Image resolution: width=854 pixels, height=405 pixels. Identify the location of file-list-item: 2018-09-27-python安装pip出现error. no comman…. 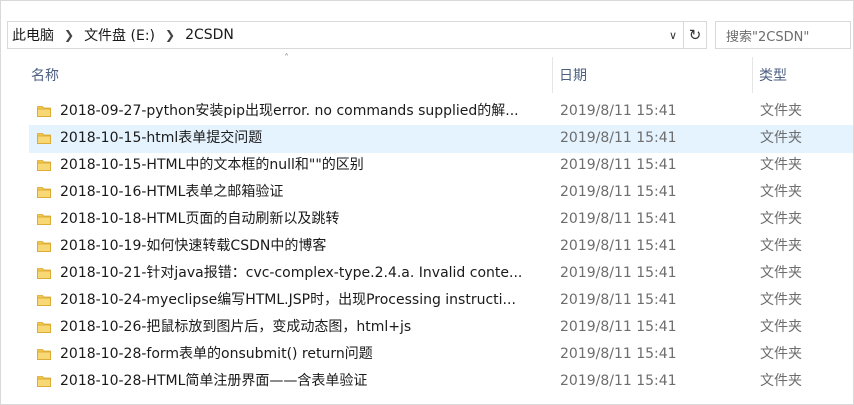
(427, 111).